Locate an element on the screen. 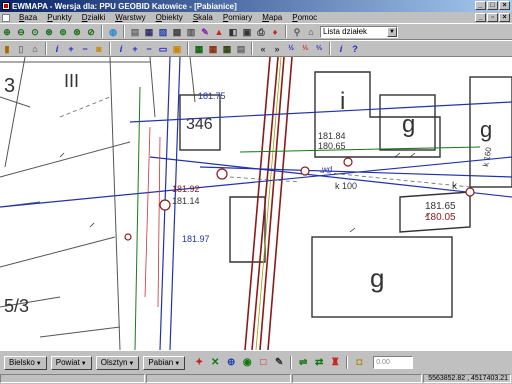 The width and height of the screenshot is (512, 384). menu-punkty: Punkty is located at coordinates (59, 17).